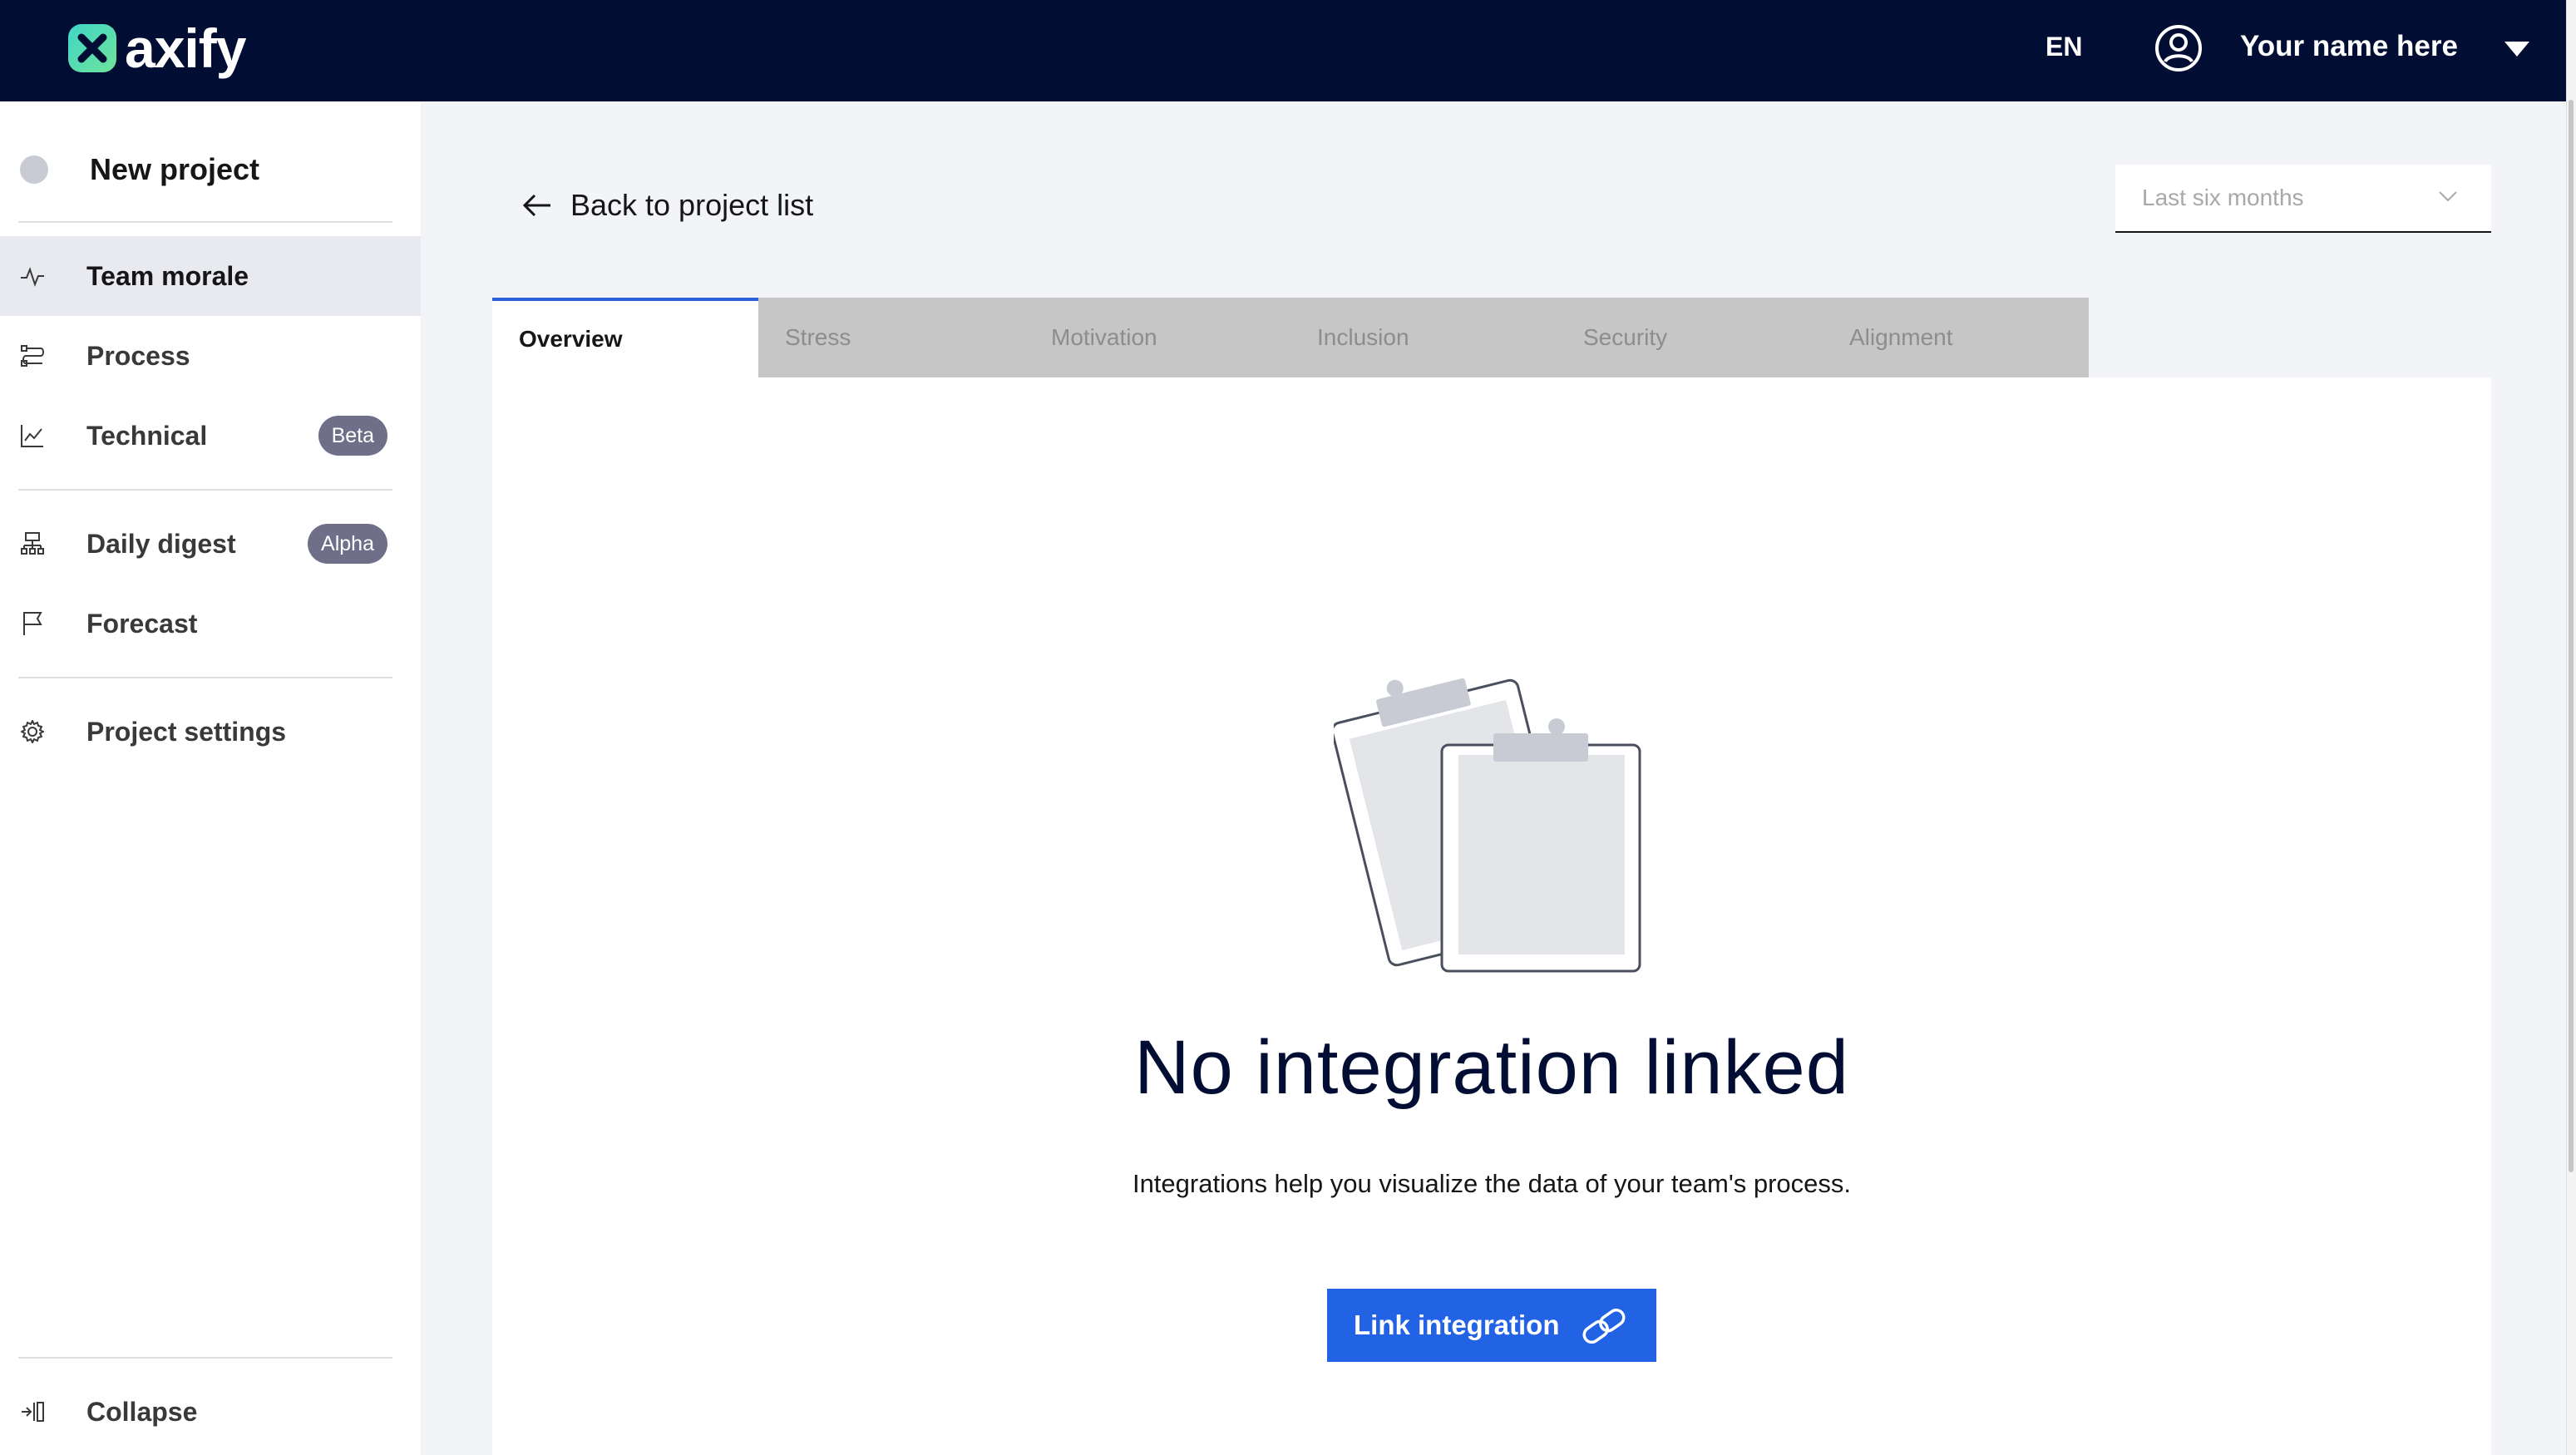  I want to click on sidebar-item-project-settings: Project settings, so click(210, 732).